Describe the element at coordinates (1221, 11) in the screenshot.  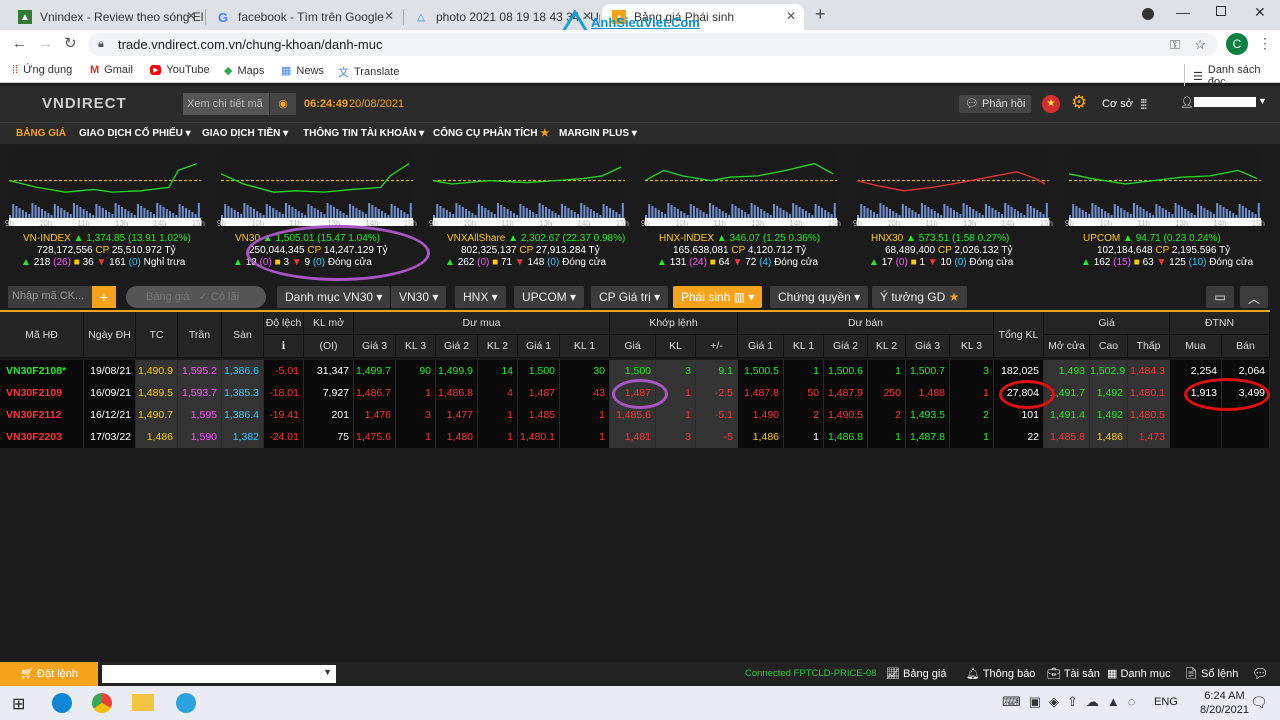
I see `maximize-icon` at that location.